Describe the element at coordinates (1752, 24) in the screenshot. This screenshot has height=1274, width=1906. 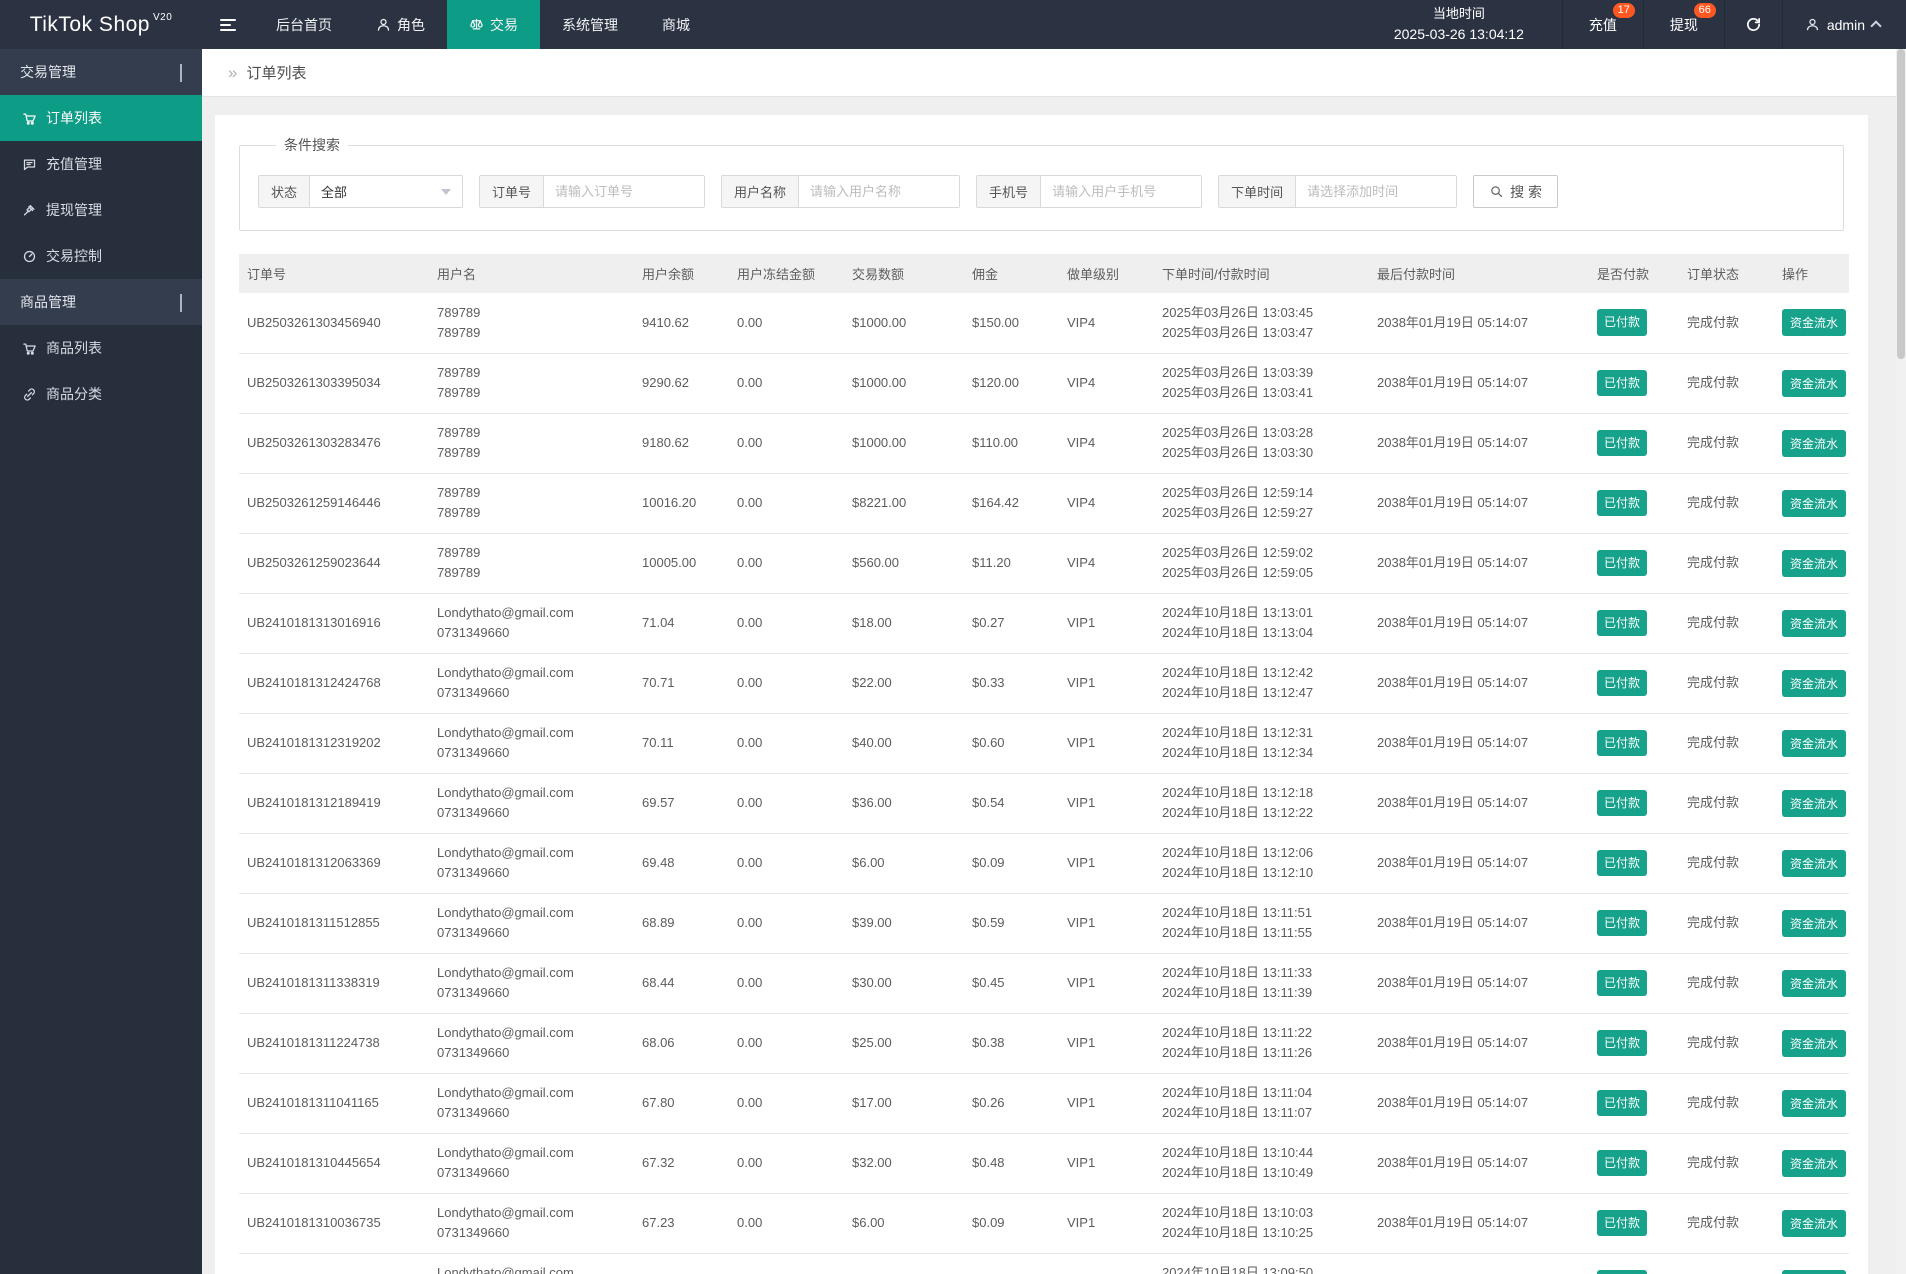
I see `refresh-icon` at that location.